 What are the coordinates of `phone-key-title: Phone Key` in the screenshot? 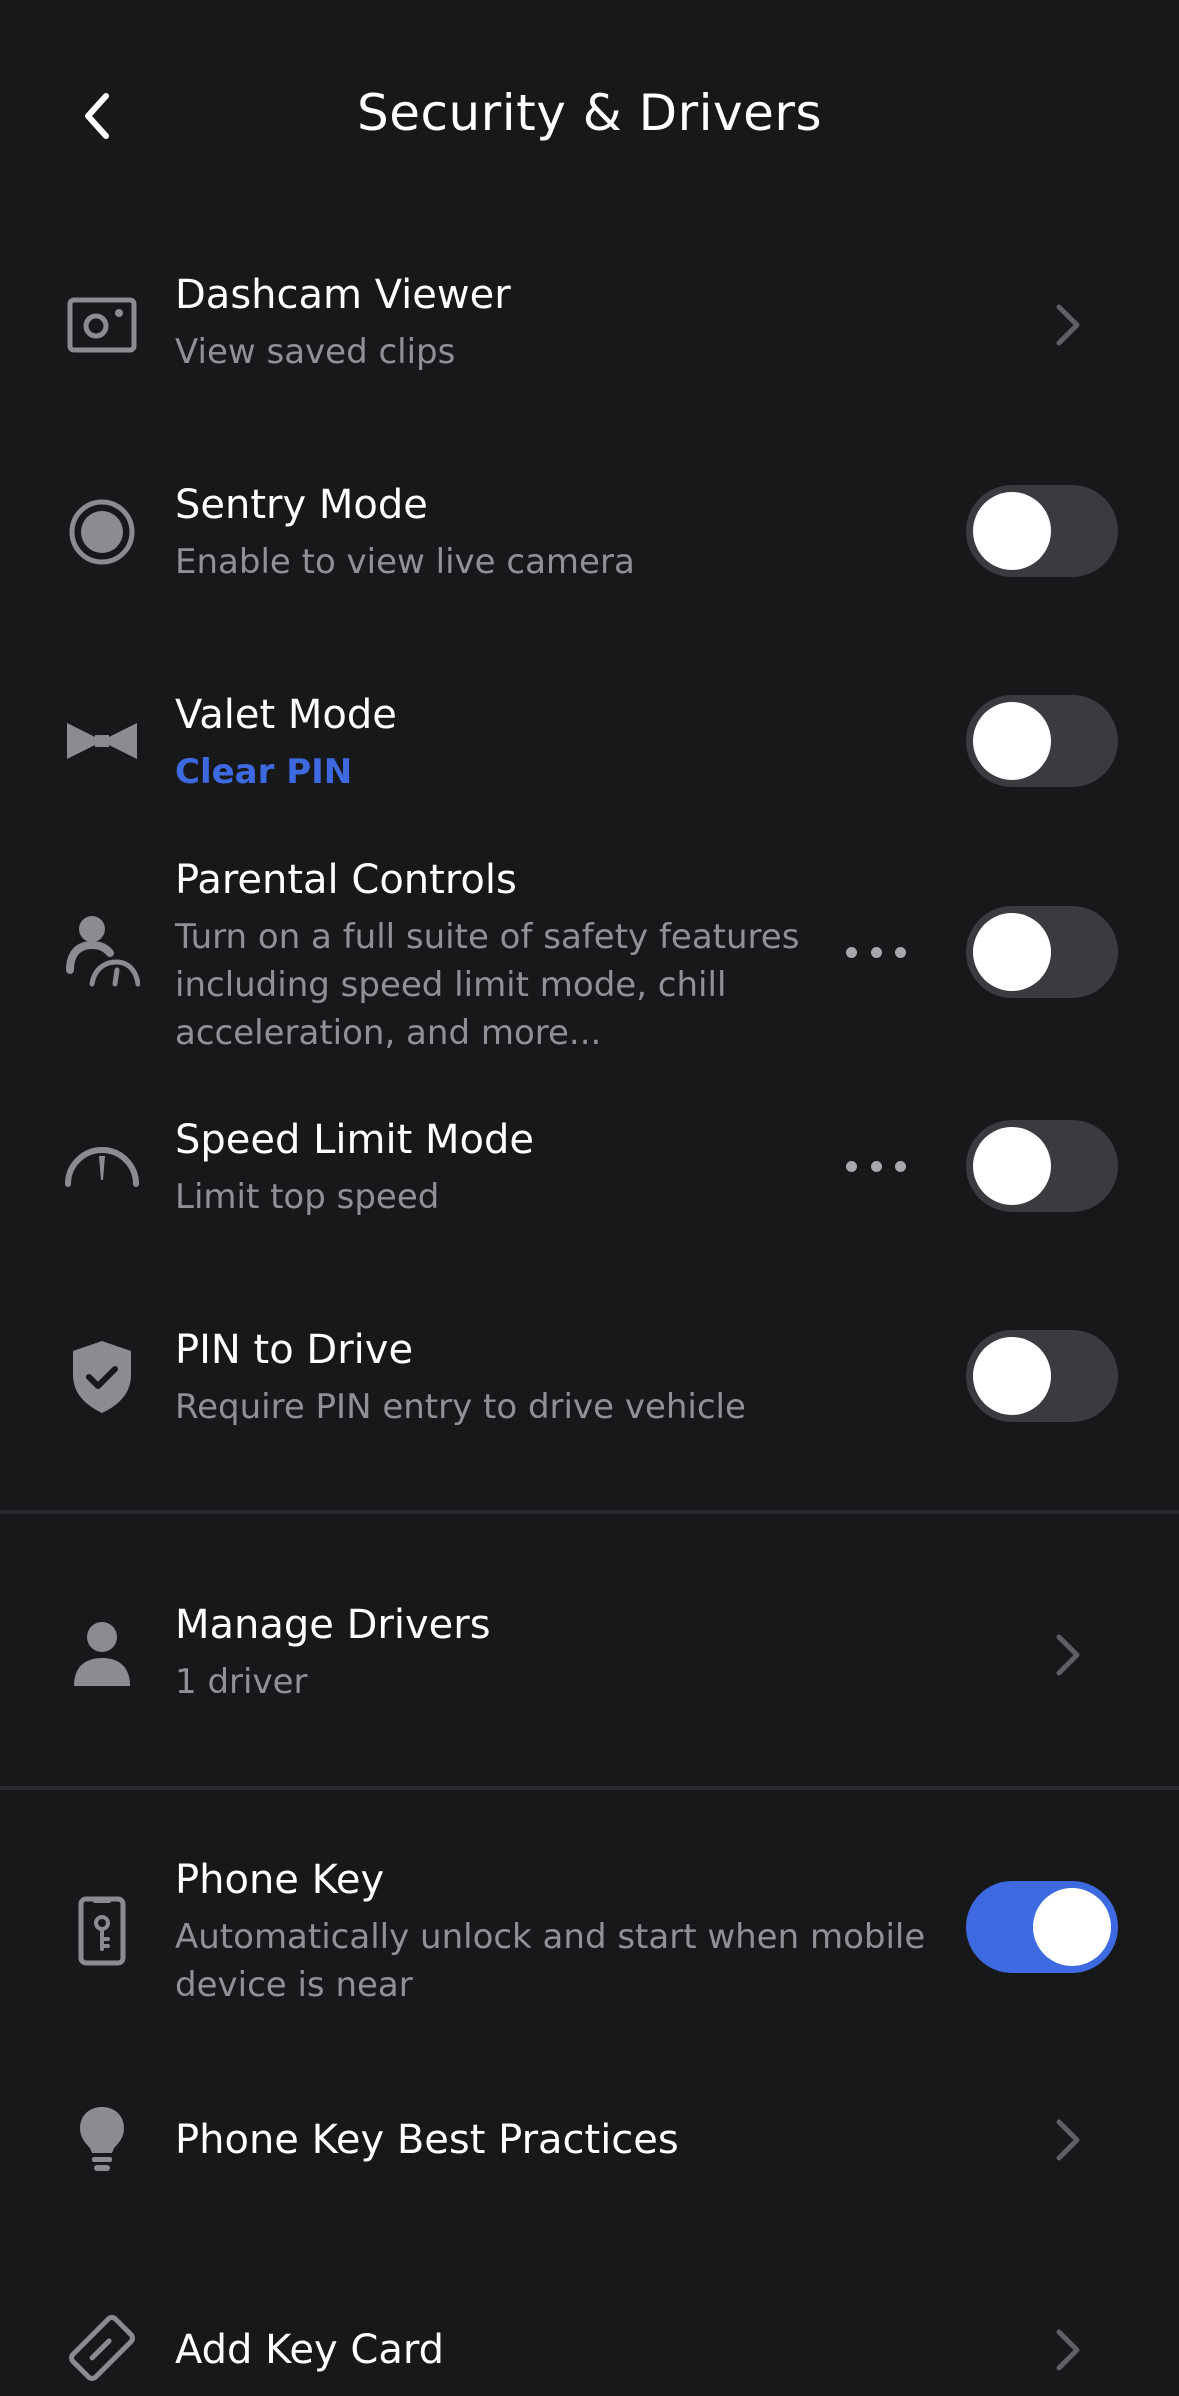 It's located at (280, 1880).